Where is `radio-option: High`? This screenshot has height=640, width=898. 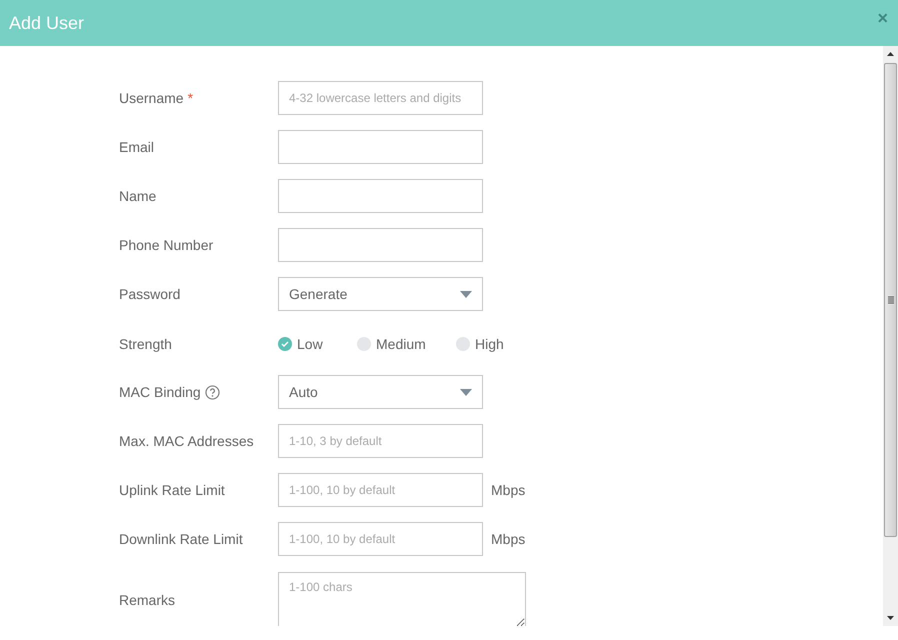 radio-option: High is located at coordinates (480, 344).